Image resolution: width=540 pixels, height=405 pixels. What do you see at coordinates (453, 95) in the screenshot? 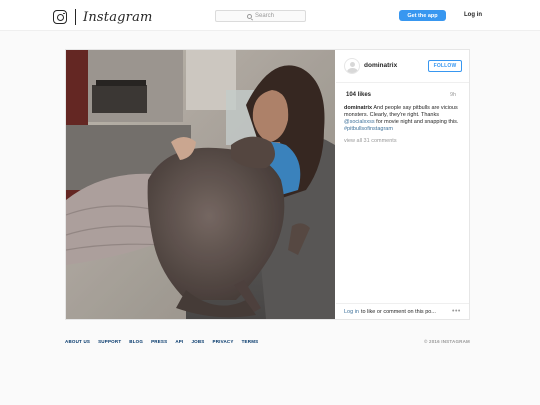
I see `post-time: 9h` at bounding box center [453, 95].